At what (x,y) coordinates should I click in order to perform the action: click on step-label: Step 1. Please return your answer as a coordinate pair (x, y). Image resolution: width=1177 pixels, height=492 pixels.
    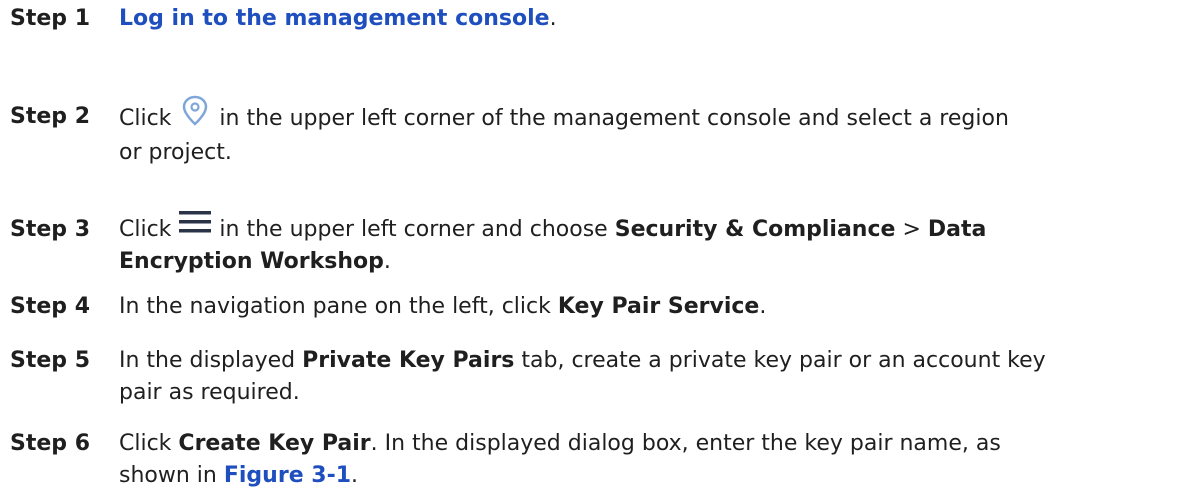
    Looking at the image, I should click on (50, 18).